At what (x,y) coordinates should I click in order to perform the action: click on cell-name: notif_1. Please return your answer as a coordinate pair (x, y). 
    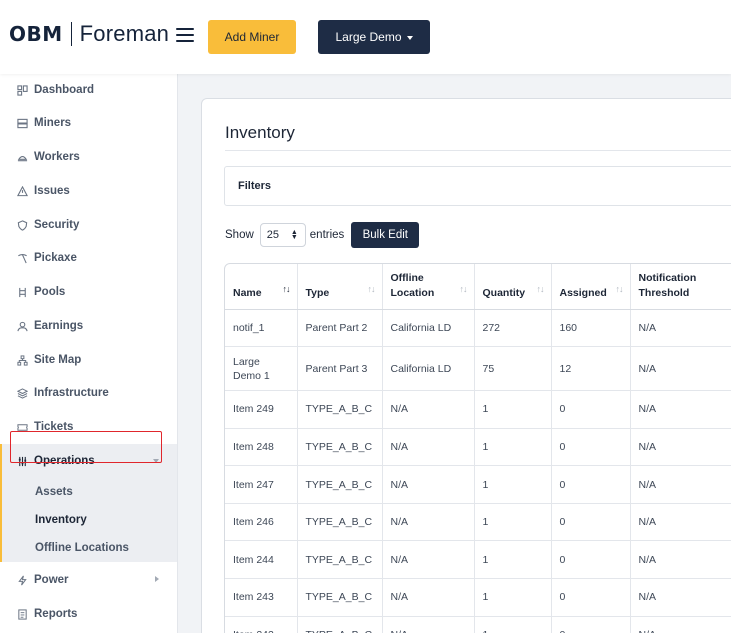
    Looking at the image, I should click on (261, 328).